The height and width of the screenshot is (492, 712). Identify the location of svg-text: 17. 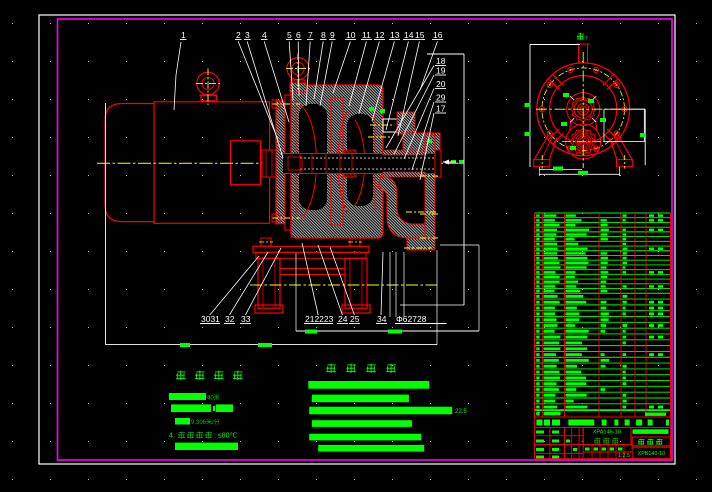
(441, 109).